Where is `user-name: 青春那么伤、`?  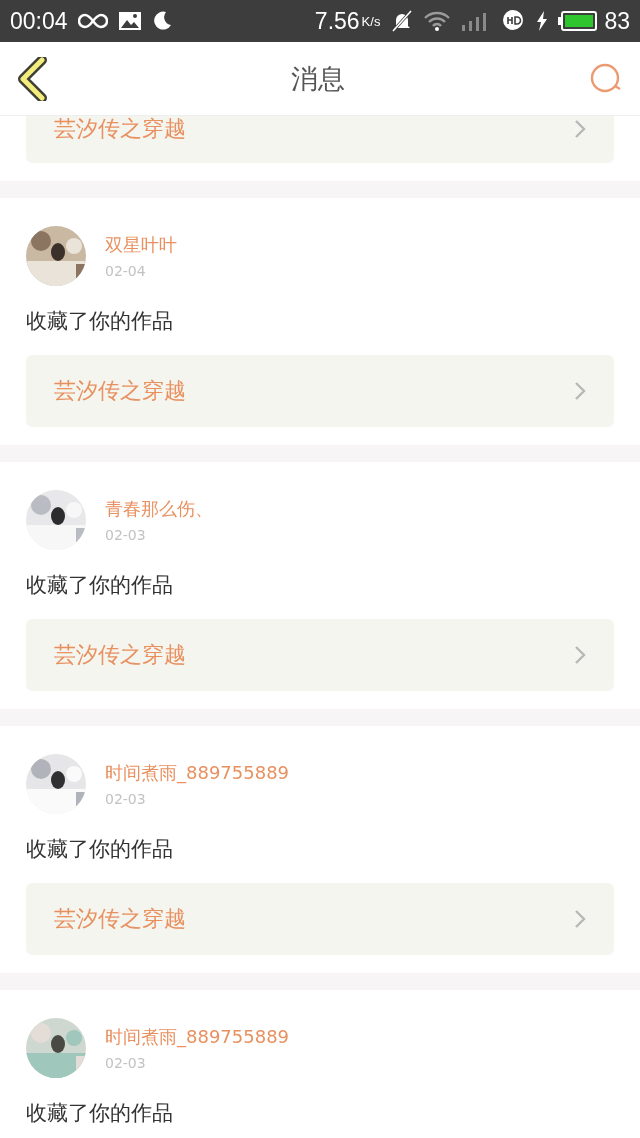
user-name: 青春那么伤、 is located at coordinates (159, 509).